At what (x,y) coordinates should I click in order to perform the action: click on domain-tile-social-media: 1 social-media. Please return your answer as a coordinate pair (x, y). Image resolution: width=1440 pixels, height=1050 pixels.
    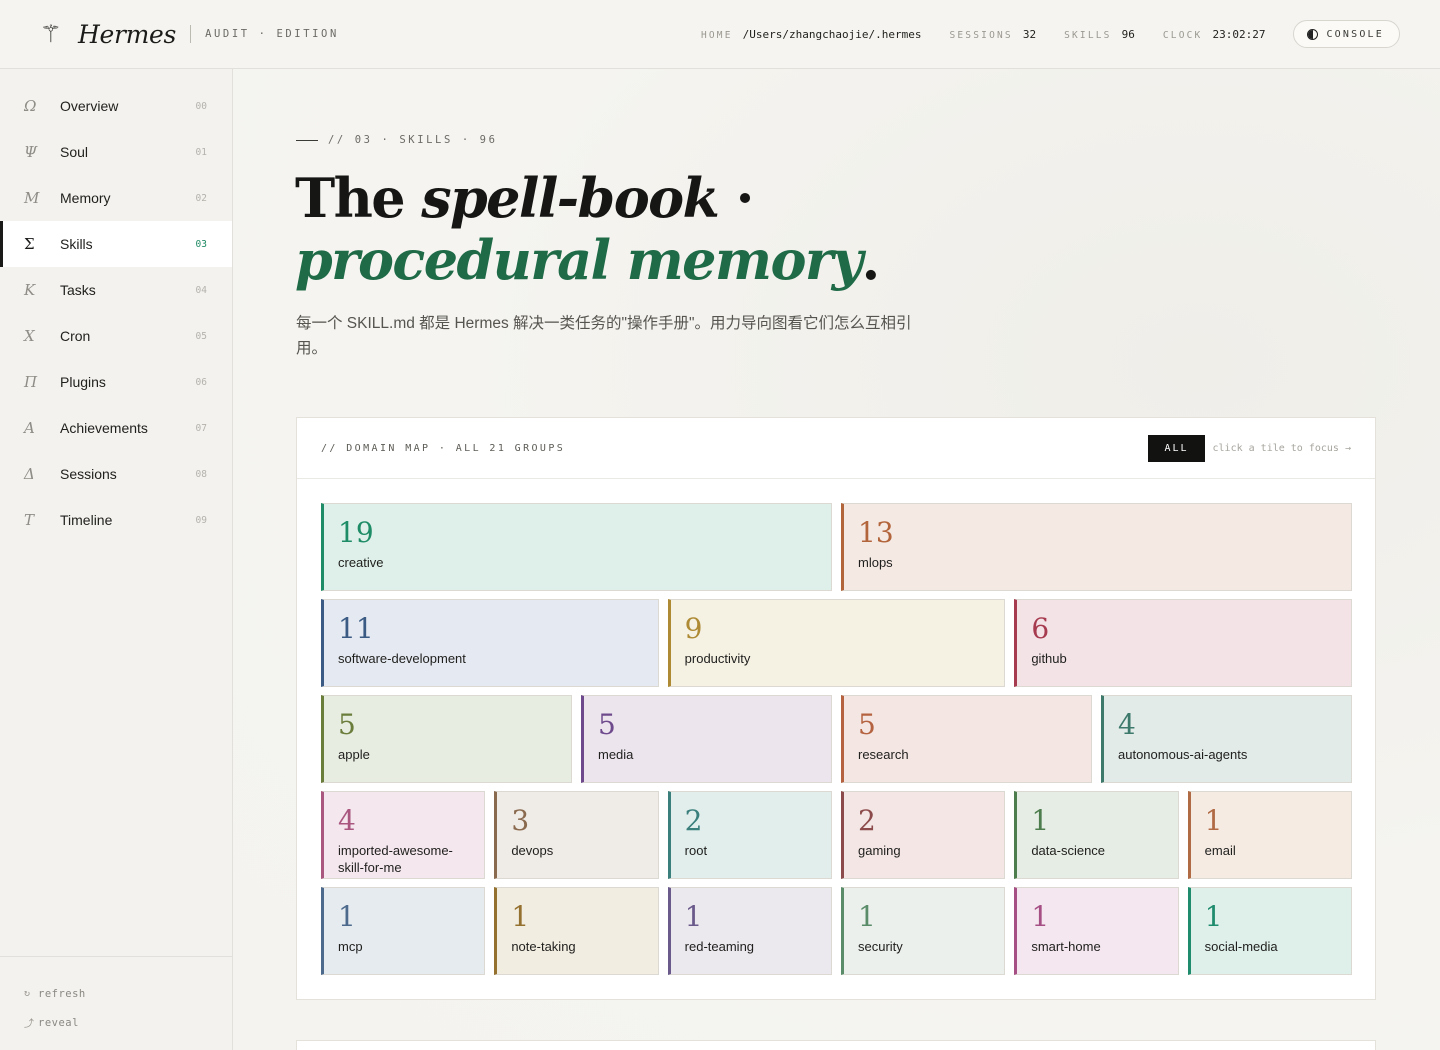
    Looking at the image, I should click on (1269, 931).